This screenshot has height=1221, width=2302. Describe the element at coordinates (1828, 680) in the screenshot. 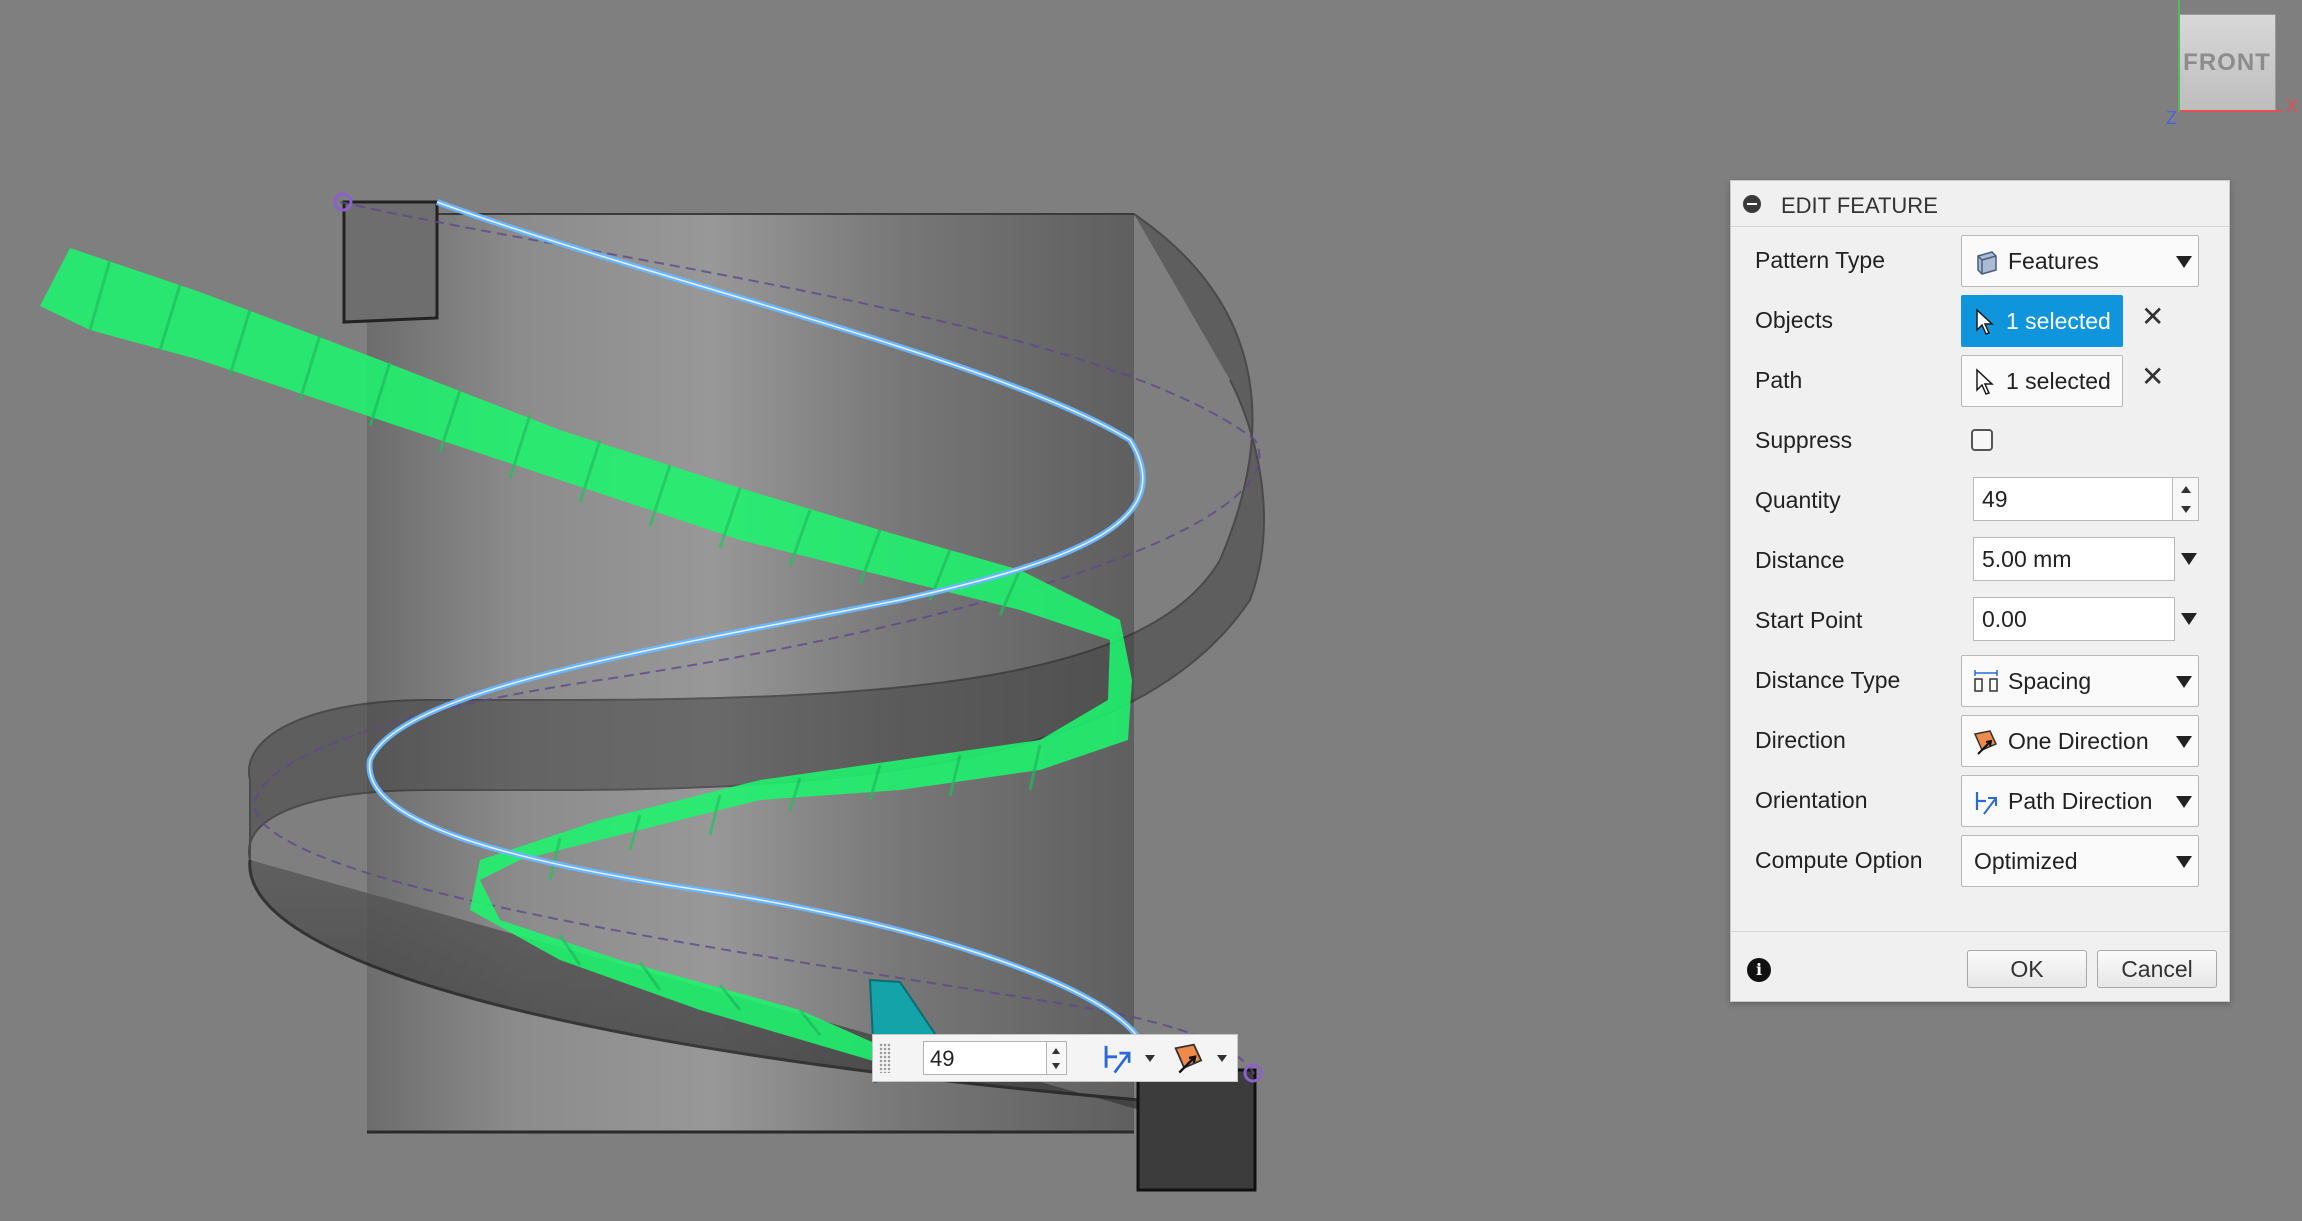

I see `distance-type-label: Distance Type` at that location.